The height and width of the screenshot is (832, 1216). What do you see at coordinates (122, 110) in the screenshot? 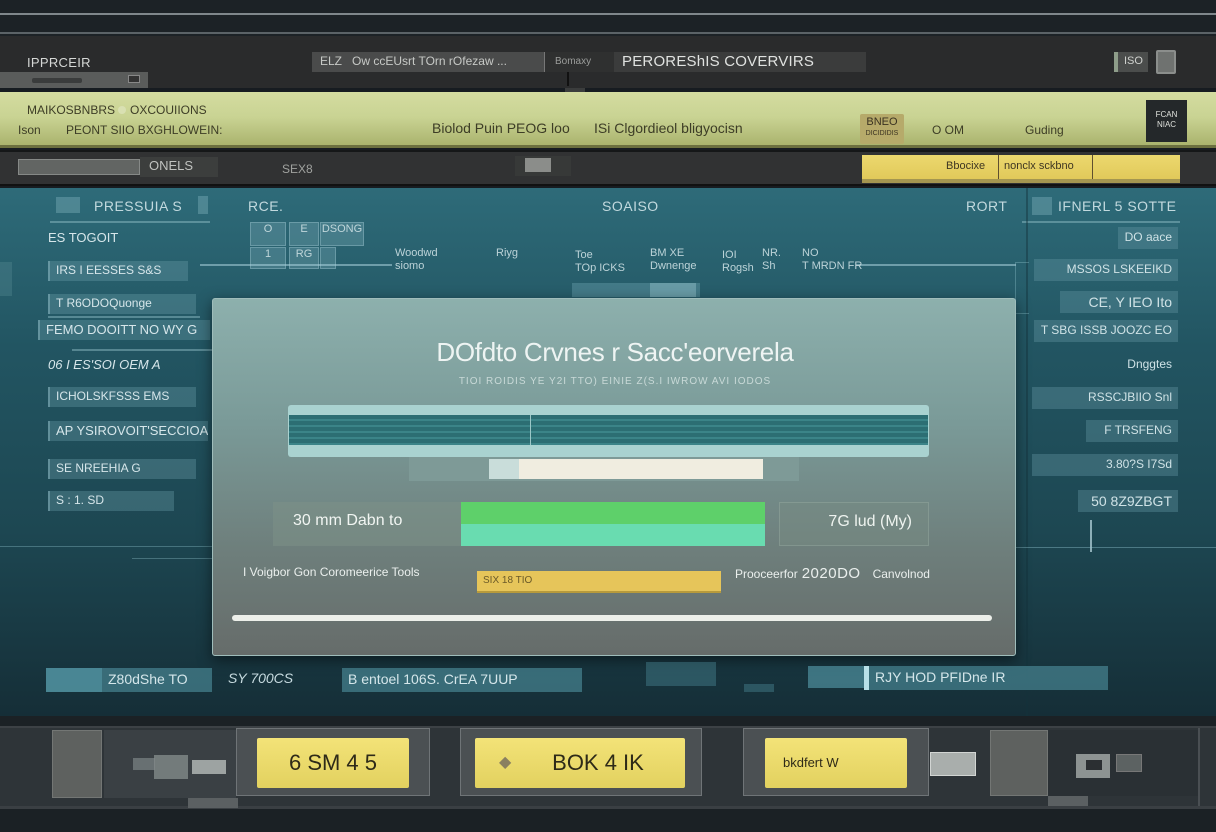
I see `radio-dot-icon` at bounding box center [122, 110].